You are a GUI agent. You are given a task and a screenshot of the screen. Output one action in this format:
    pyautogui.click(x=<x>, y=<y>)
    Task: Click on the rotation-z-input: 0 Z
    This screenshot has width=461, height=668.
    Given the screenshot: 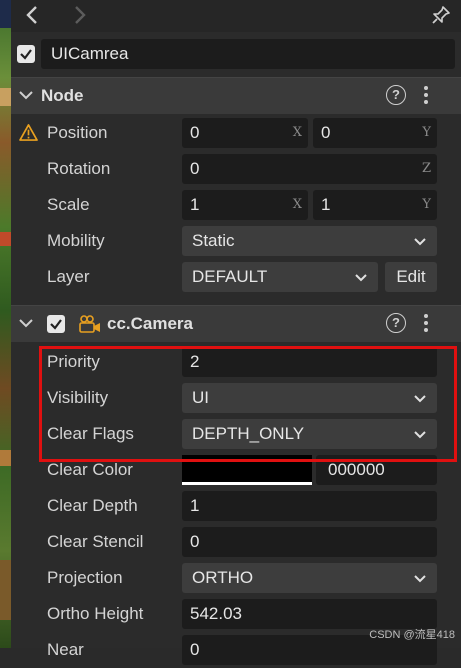 What is the action you would take?
    pyautogui.click(x=309, y=169)
    